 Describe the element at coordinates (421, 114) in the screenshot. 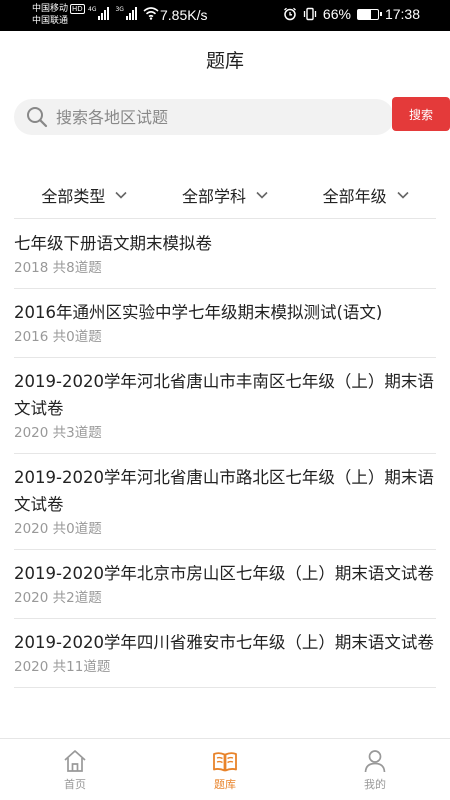

I see `search-button: 搜索` at that location.